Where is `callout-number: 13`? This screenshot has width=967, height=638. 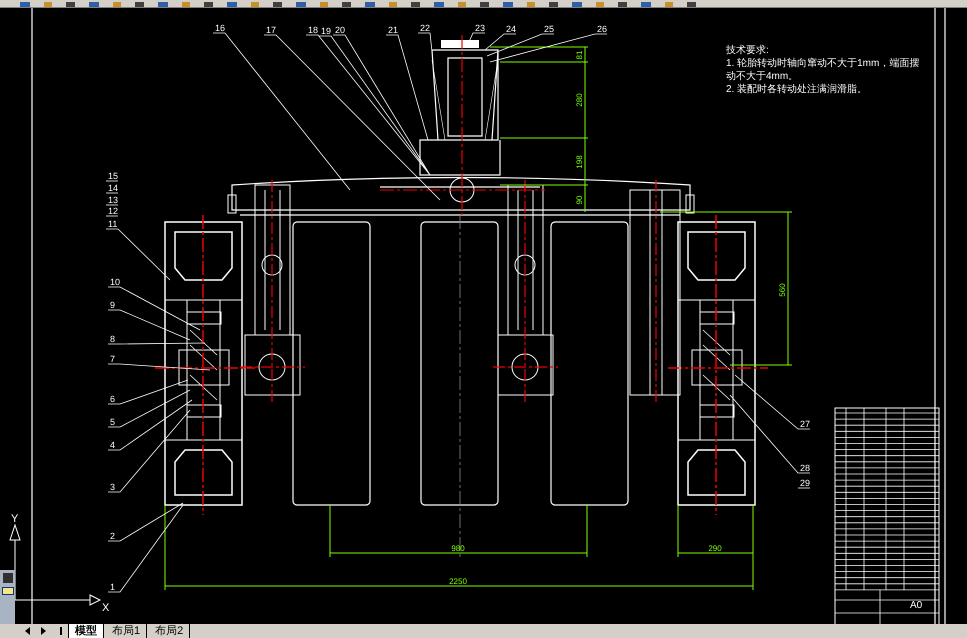
callout-number: 13 is located at coordinates (113, 200).